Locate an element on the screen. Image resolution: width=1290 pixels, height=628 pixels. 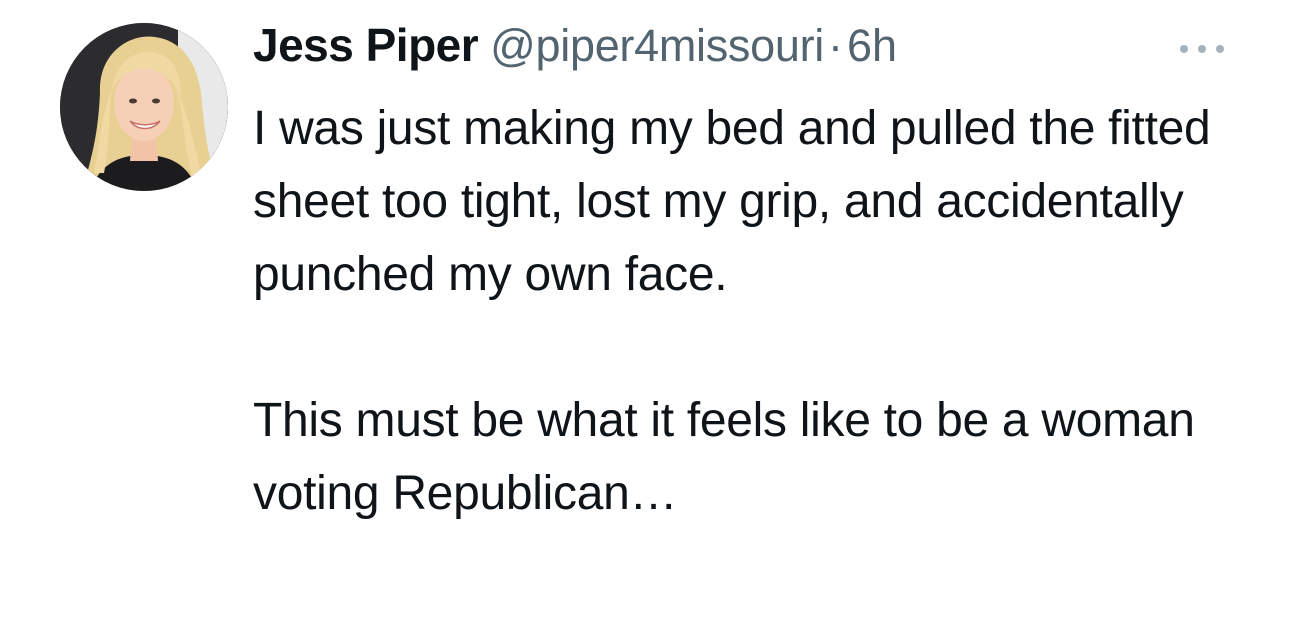
more-options-icon is located at coordinates (1202, 49).